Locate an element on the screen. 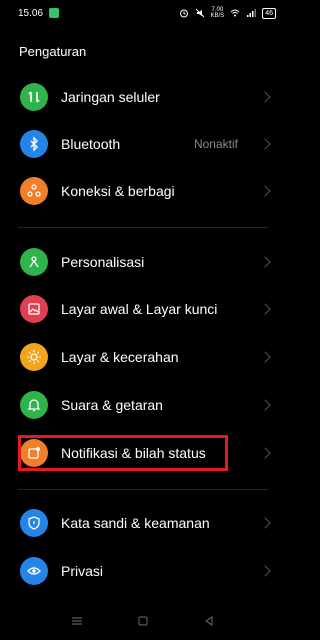  item-label: Koneksi & berbagi is located at coordinates (118, 191).